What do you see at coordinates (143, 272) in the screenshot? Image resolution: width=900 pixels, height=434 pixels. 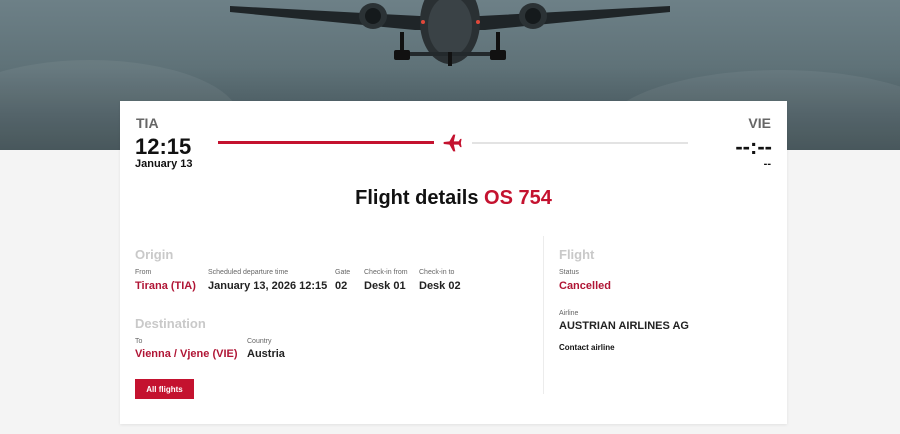 I see `from-label: From` at bounding box center [143, 272].